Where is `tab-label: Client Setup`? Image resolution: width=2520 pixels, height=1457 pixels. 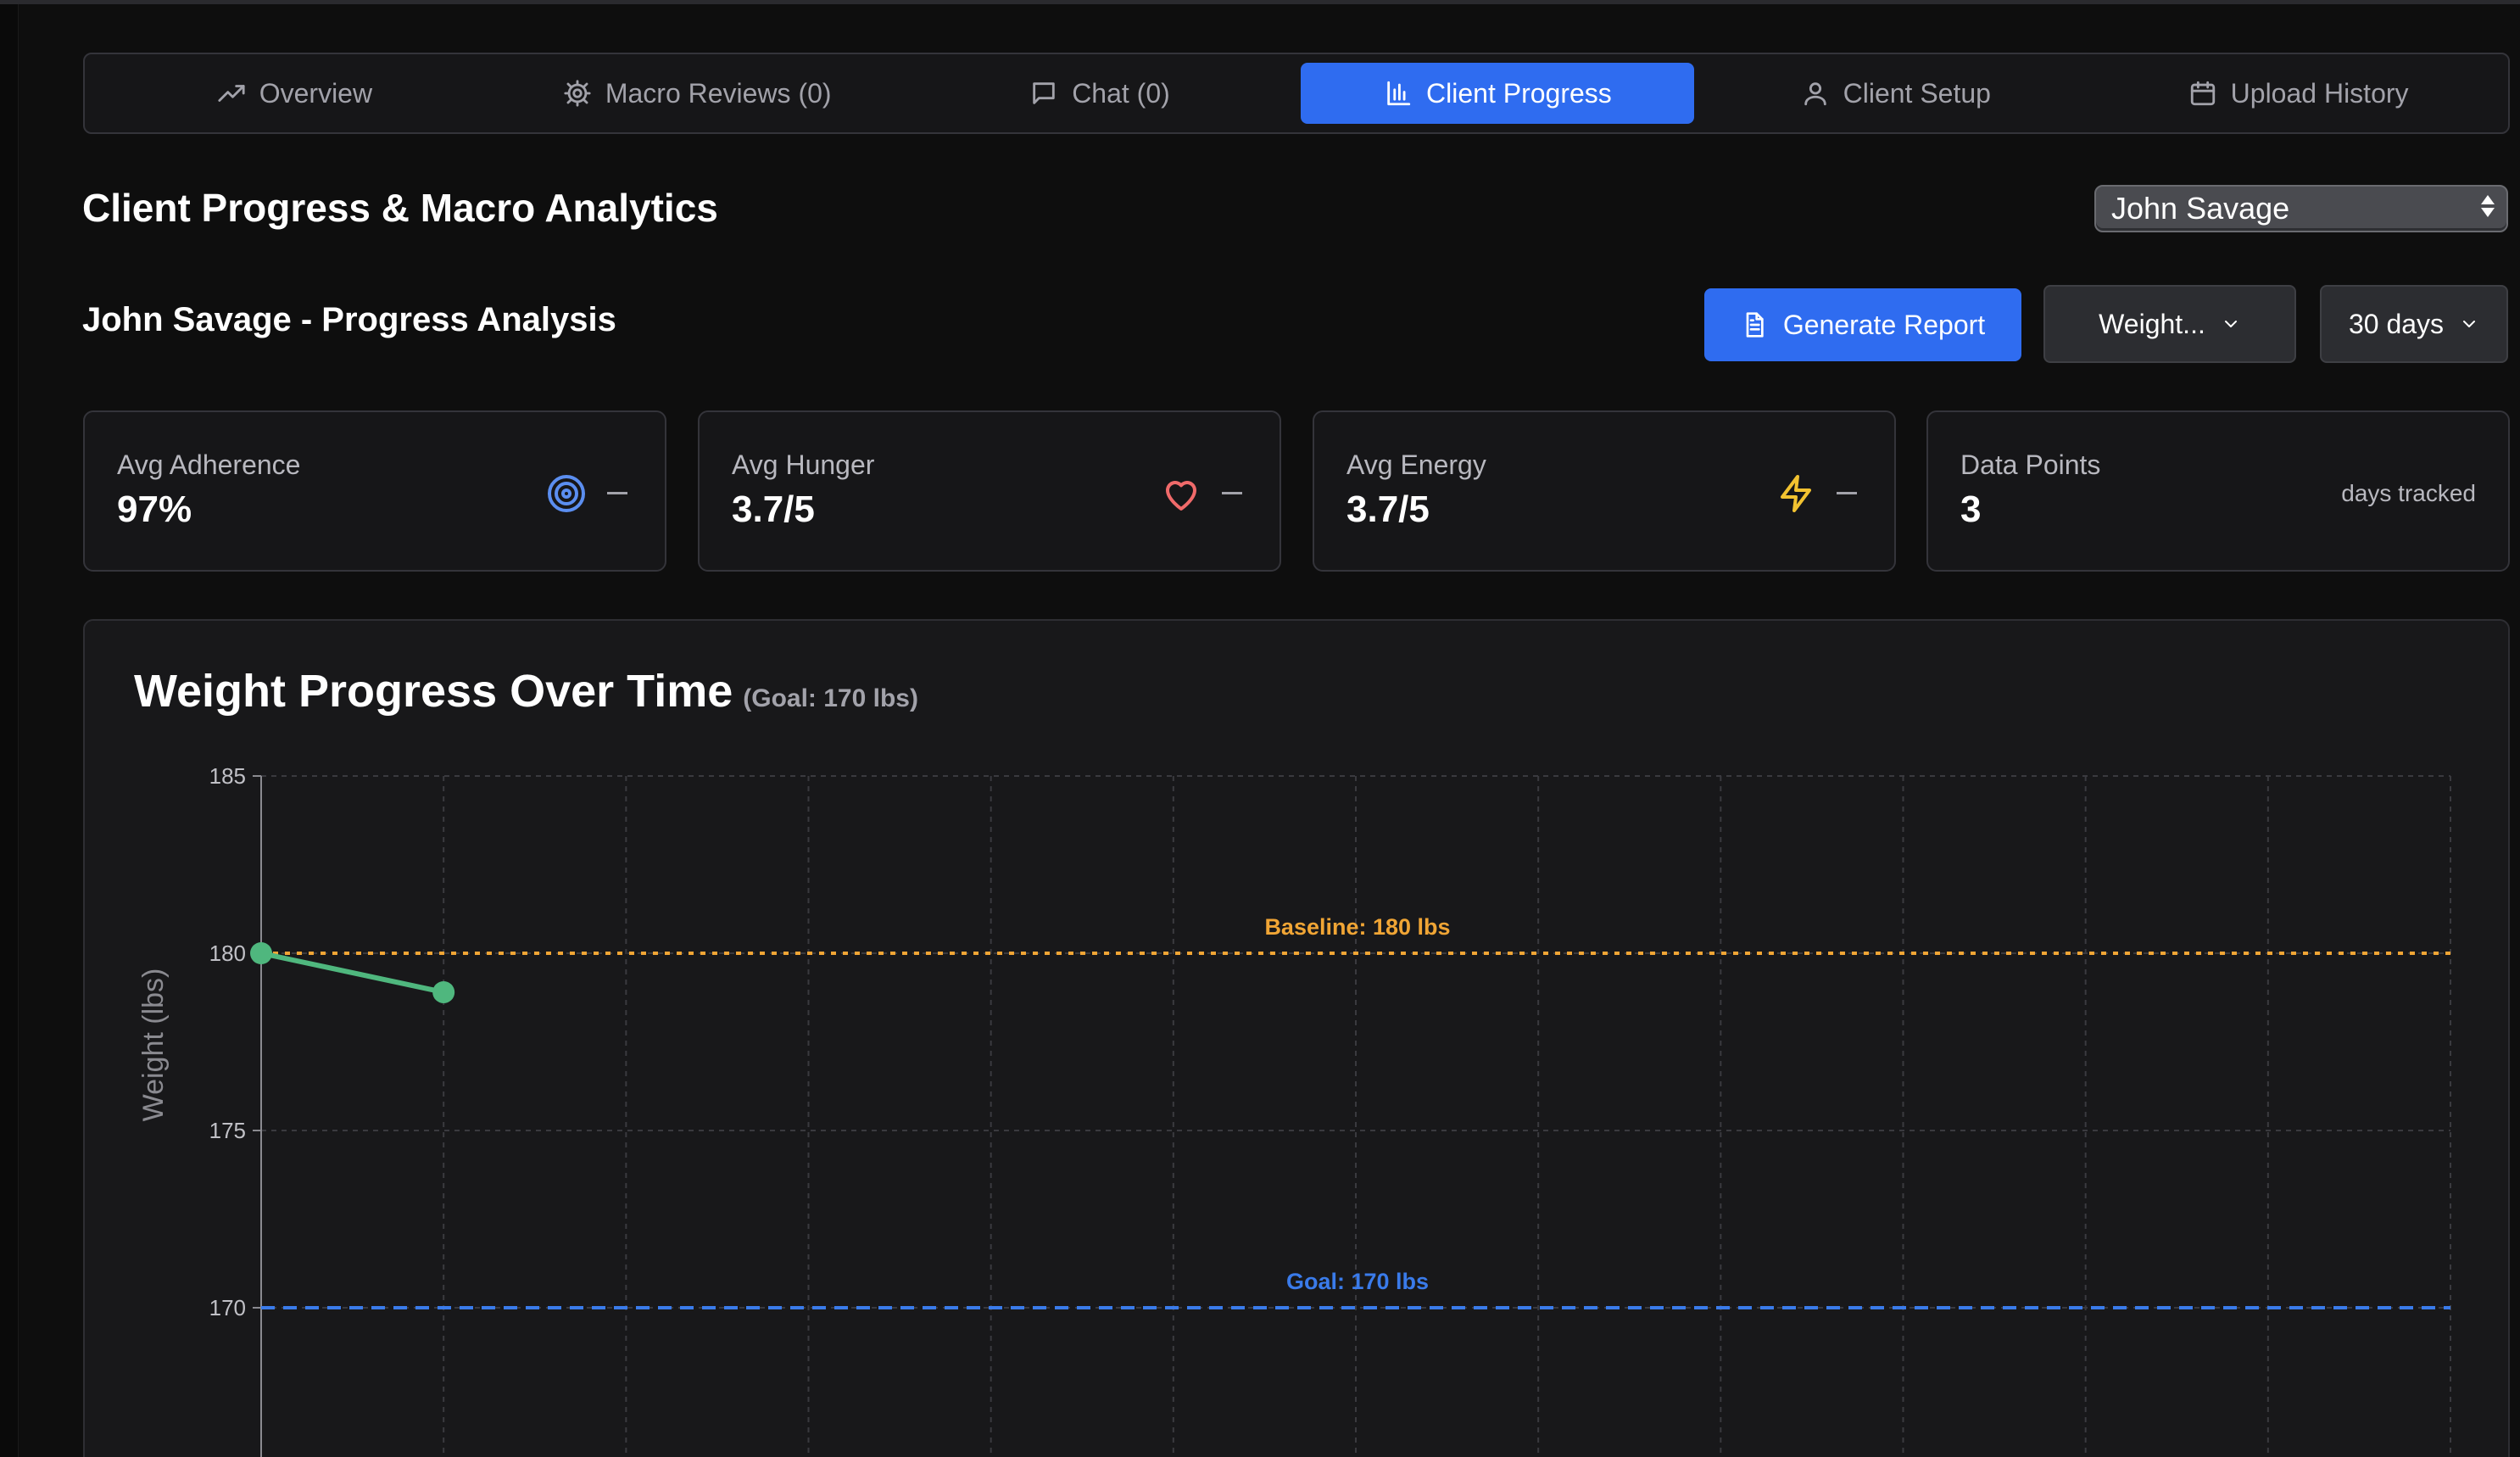
tab-label: Client Setup is located at coordinates (1917, 93).